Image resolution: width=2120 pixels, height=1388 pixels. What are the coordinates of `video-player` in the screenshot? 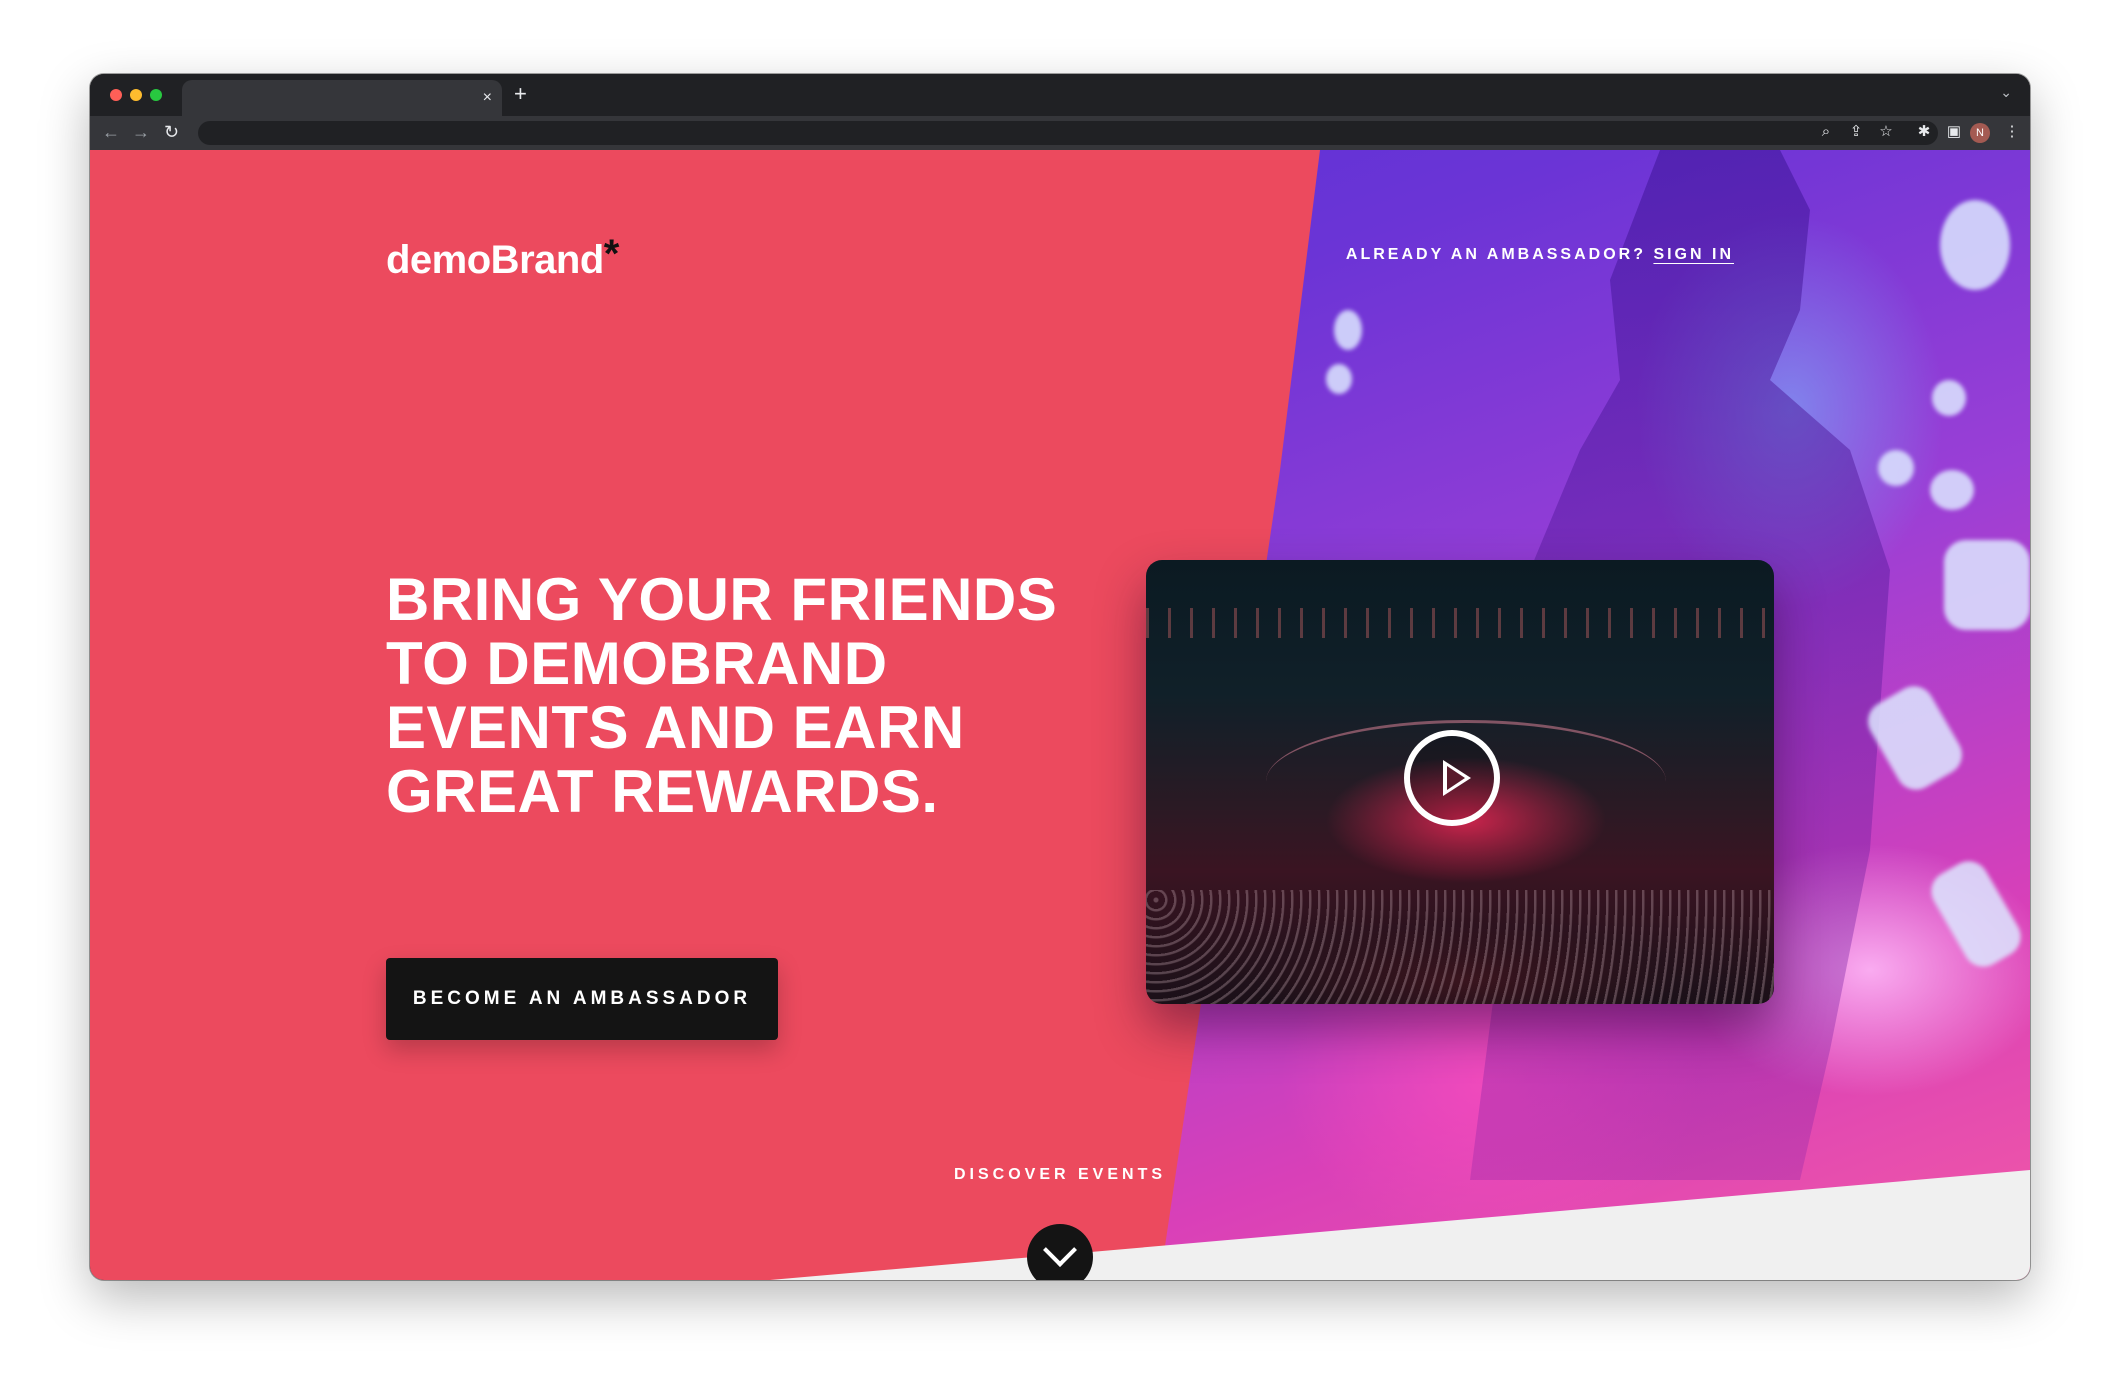 It's located at (1460, 782).